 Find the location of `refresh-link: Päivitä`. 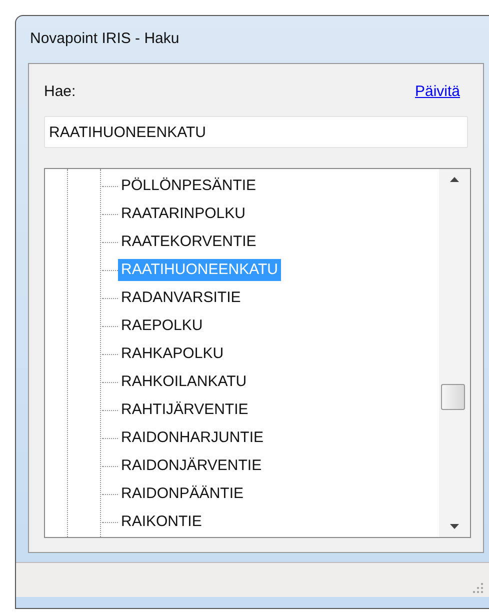

refresh-link: Päivitä is located at coordinates (437, 92).